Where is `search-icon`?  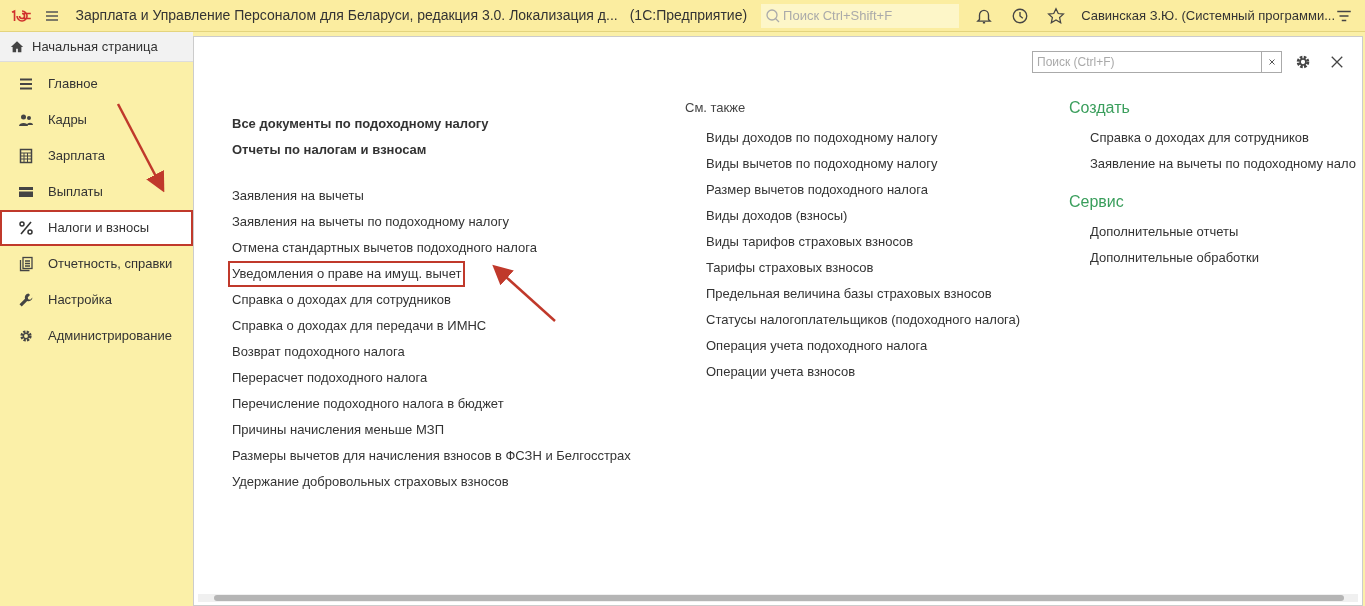
search-icon is located at coordinates (773, 15).